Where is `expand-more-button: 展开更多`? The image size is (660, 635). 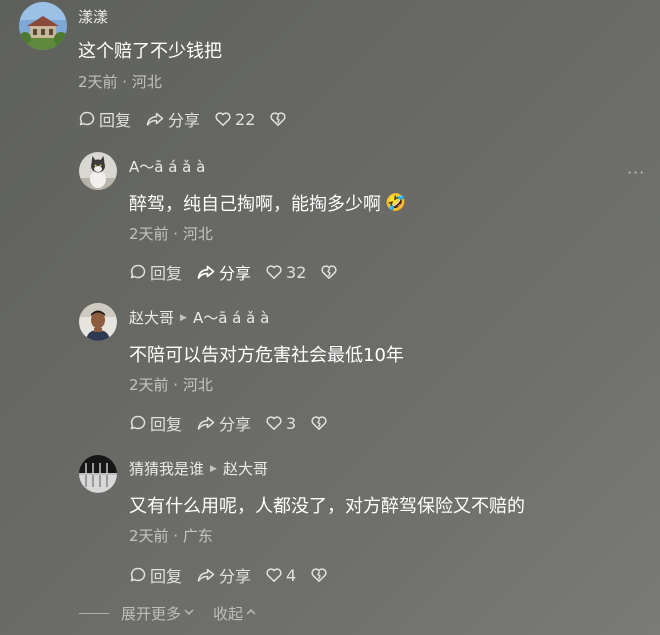 expand-more-button: 展开更多 is located at coordinates (158, 613).